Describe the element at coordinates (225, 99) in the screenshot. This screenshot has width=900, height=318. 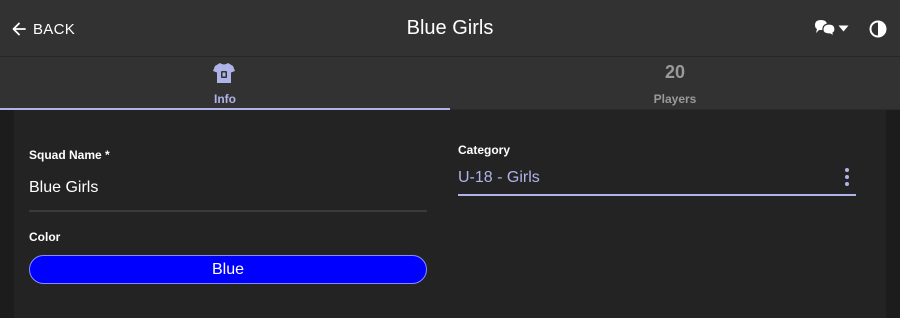
I see `tab-info-label: Info` at that location.